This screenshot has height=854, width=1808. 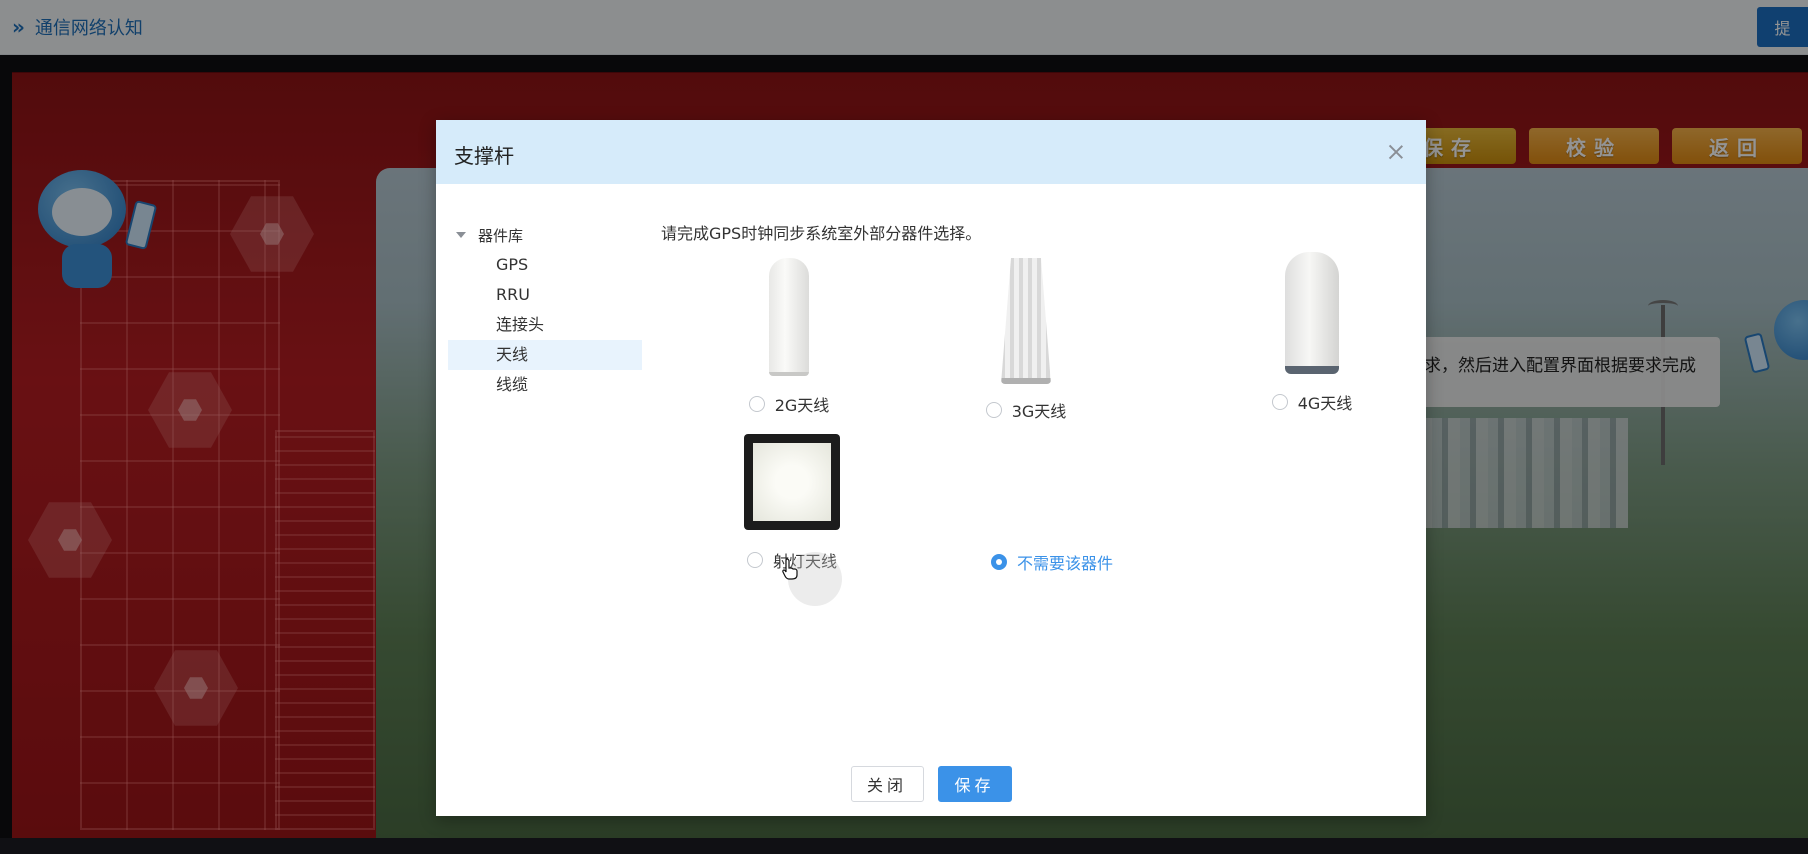 What do you see at coordinates (821, 233) in the screenshot?
I see `selection-prompt: 请完成GPS时钟同步系统室外部分器件选择。` at bounding box center [821, 233].